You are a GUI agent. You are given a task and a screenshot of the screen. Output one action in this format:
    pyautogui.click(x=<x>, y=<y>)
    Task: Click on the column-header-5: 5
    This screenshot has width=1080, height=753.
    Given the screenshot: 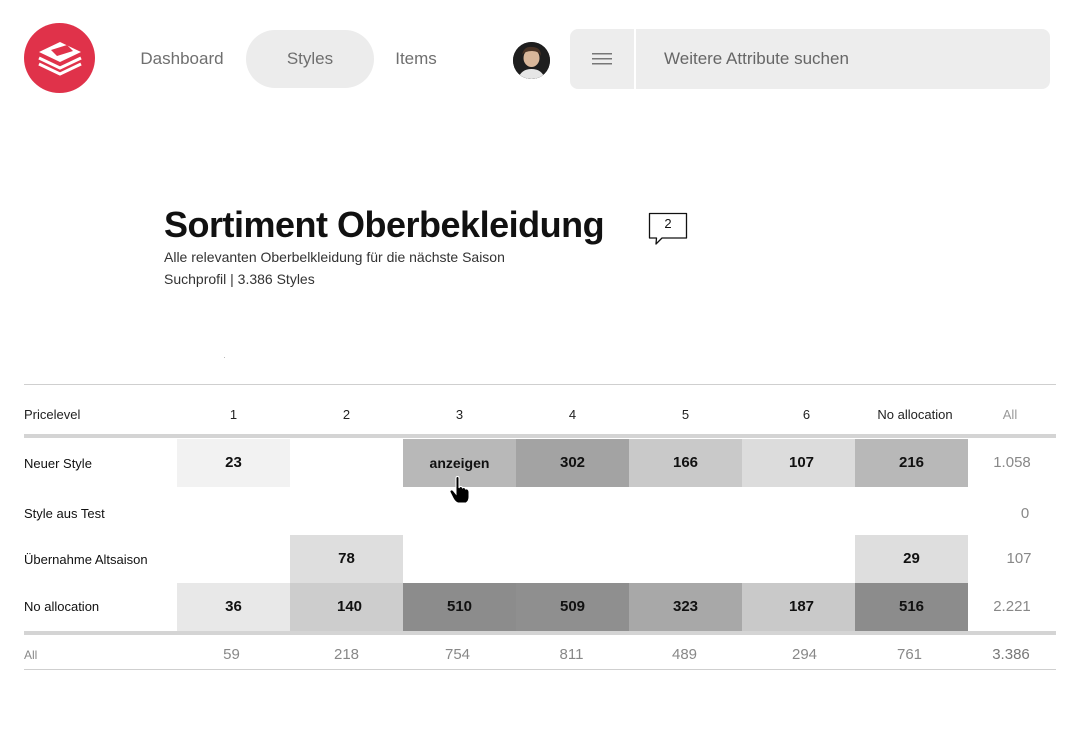 What is the action you would take?
    pyautogui.click(x=685, y=415)
    